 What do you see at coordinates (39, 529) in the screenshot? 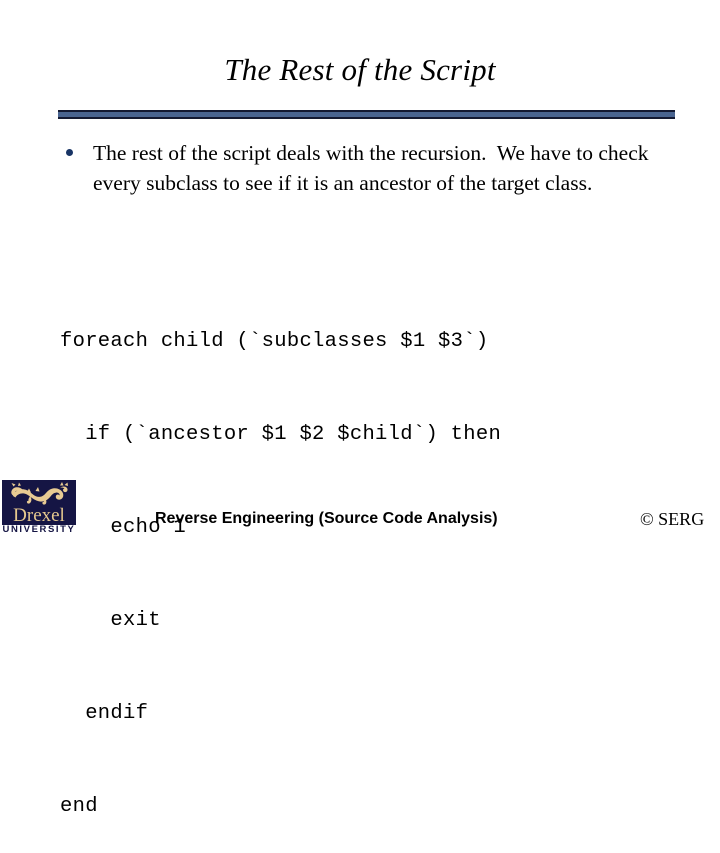
I see `logo-subtext: UNIVERSITY` at bounding box center [39, 529].